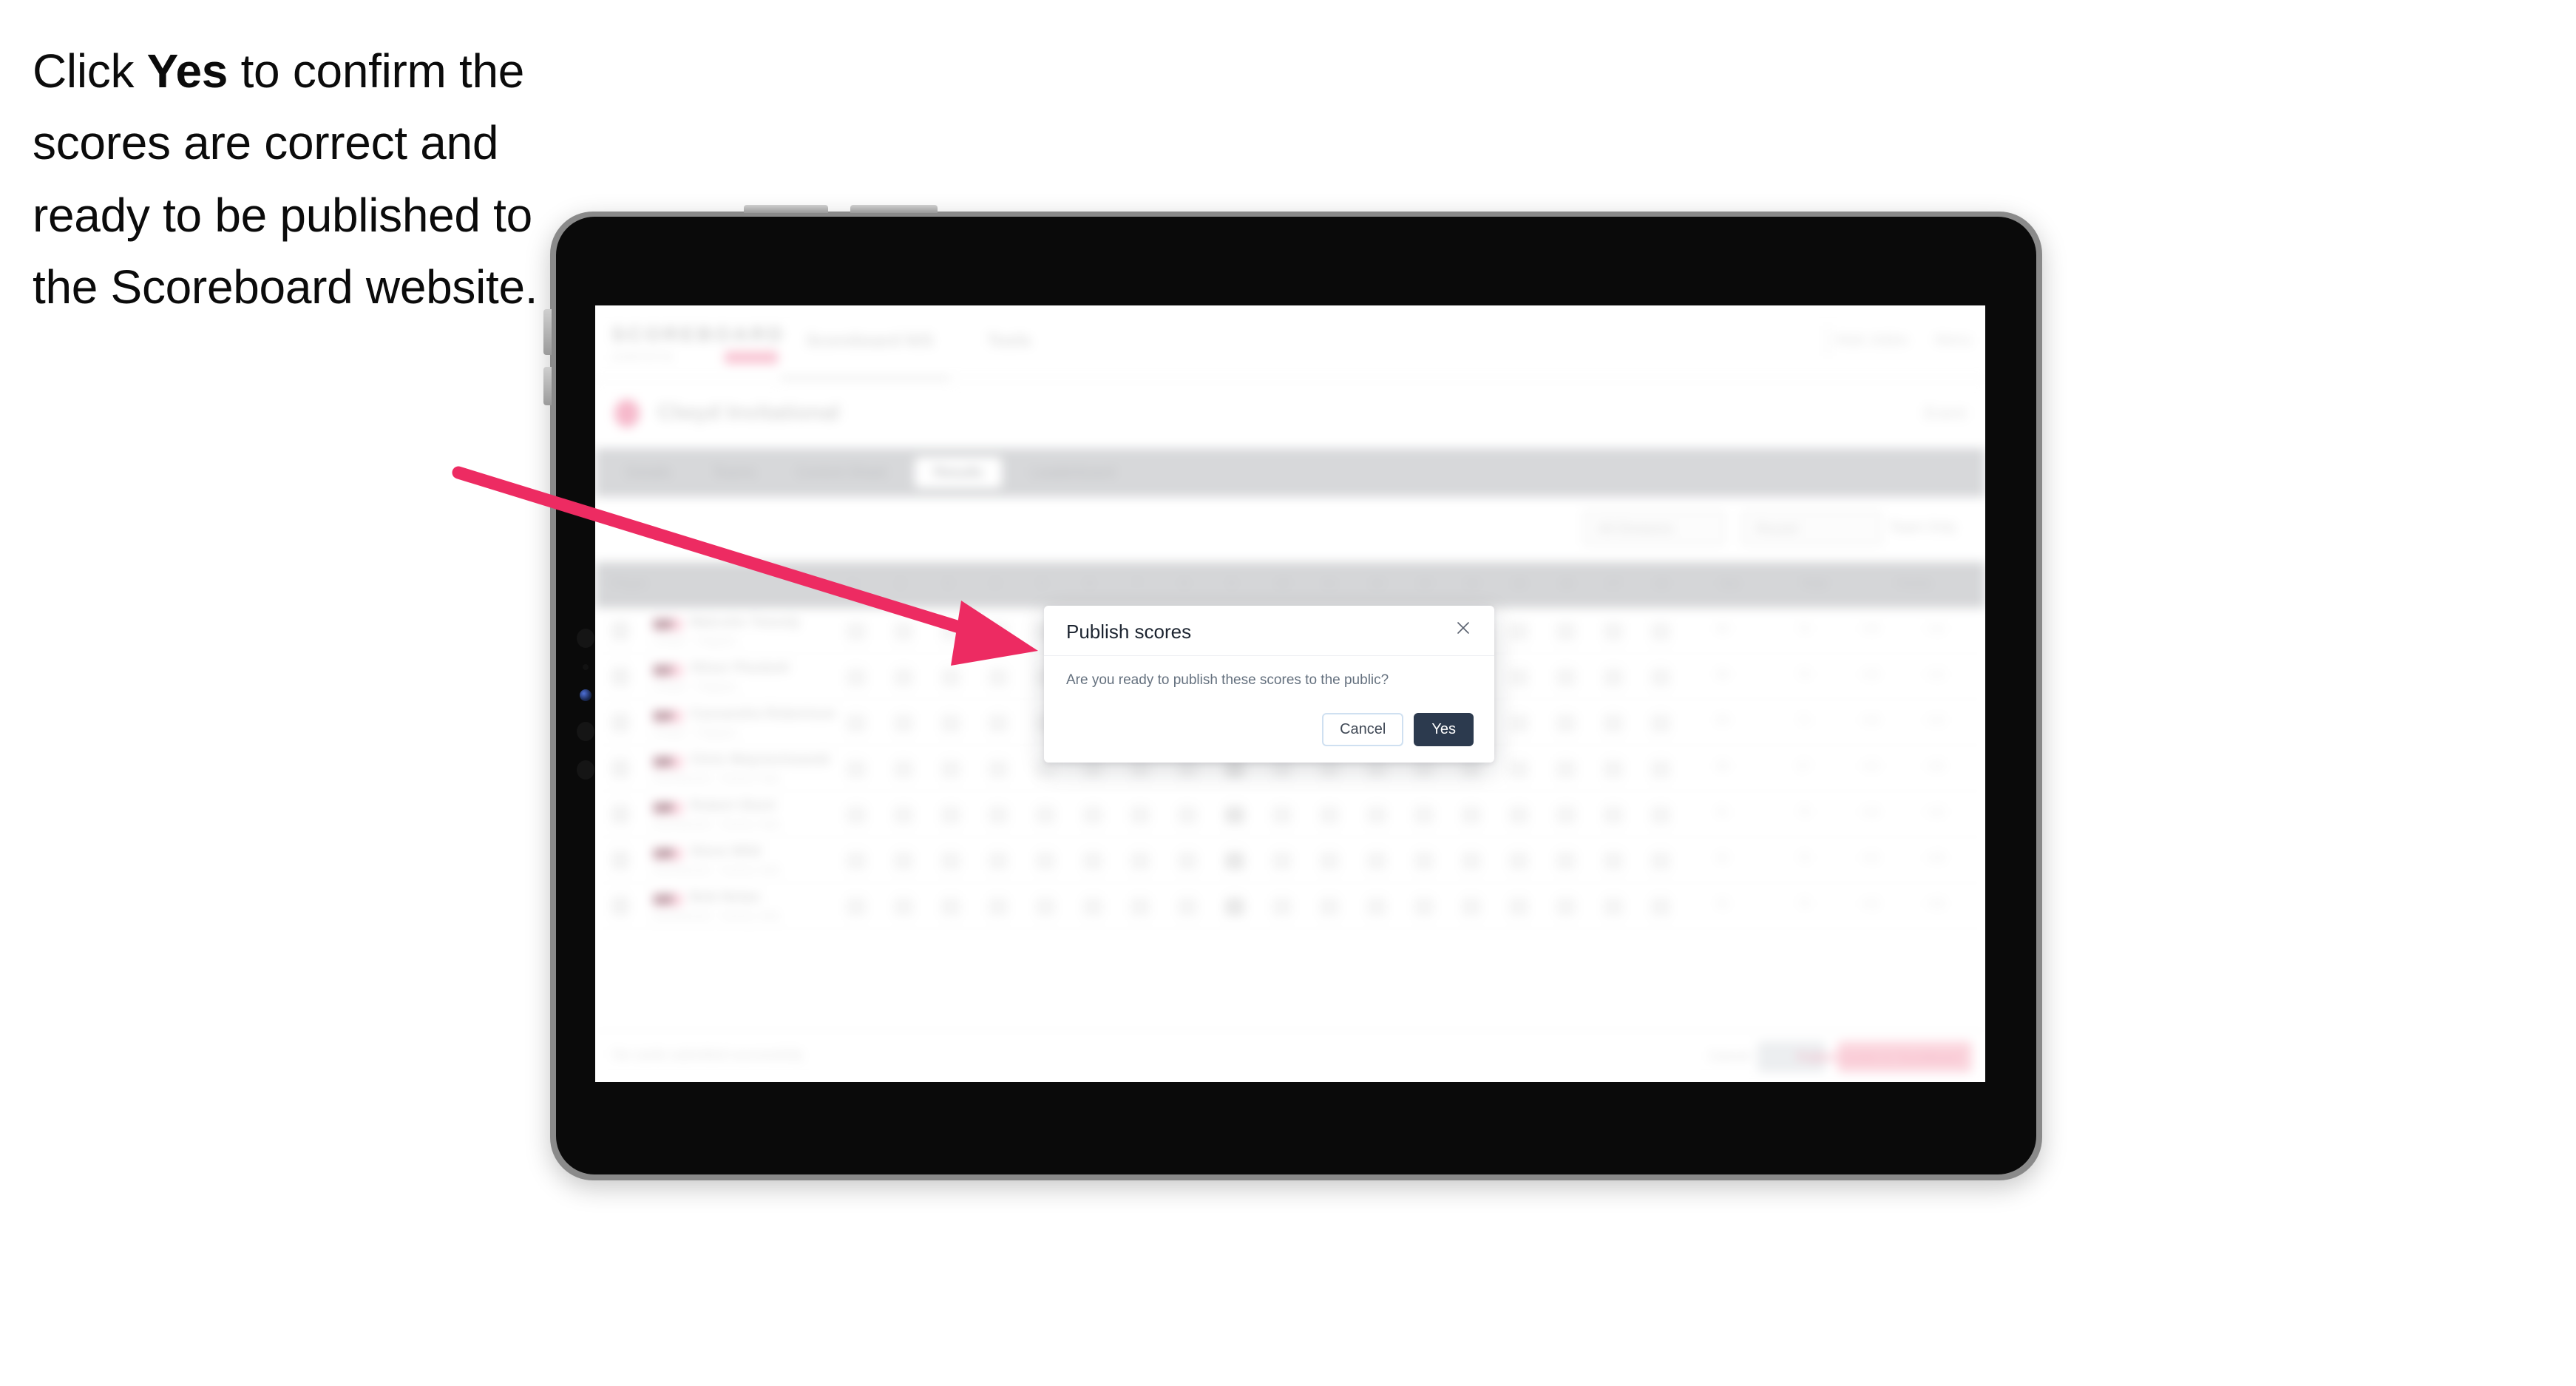 This screenshot has width=2576, height=1386. What do you see at coordinates (667, 624) in the screenshot?
I see `row-badge: 110` at bounding box center [667, 624].